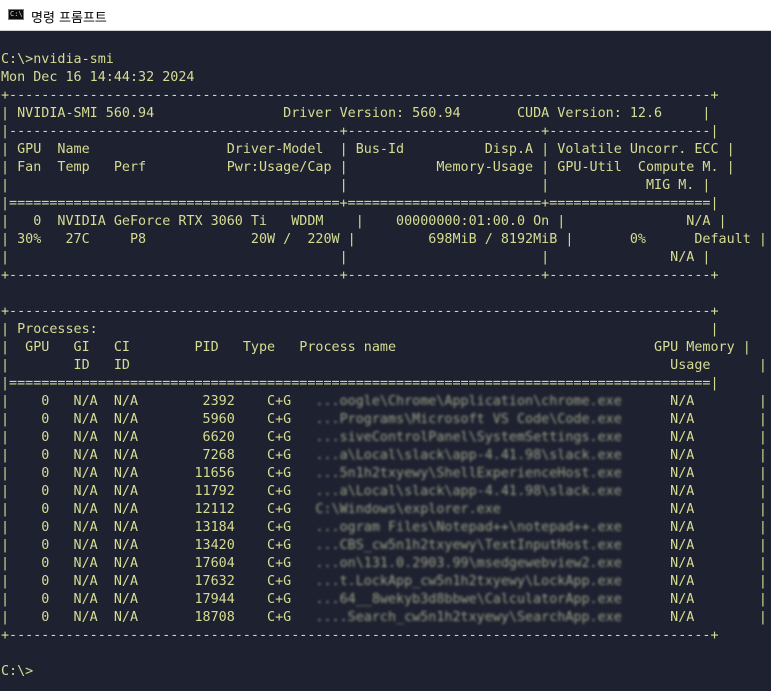  I want to click on cmd-icon-text: C:\, so click(16, 14).